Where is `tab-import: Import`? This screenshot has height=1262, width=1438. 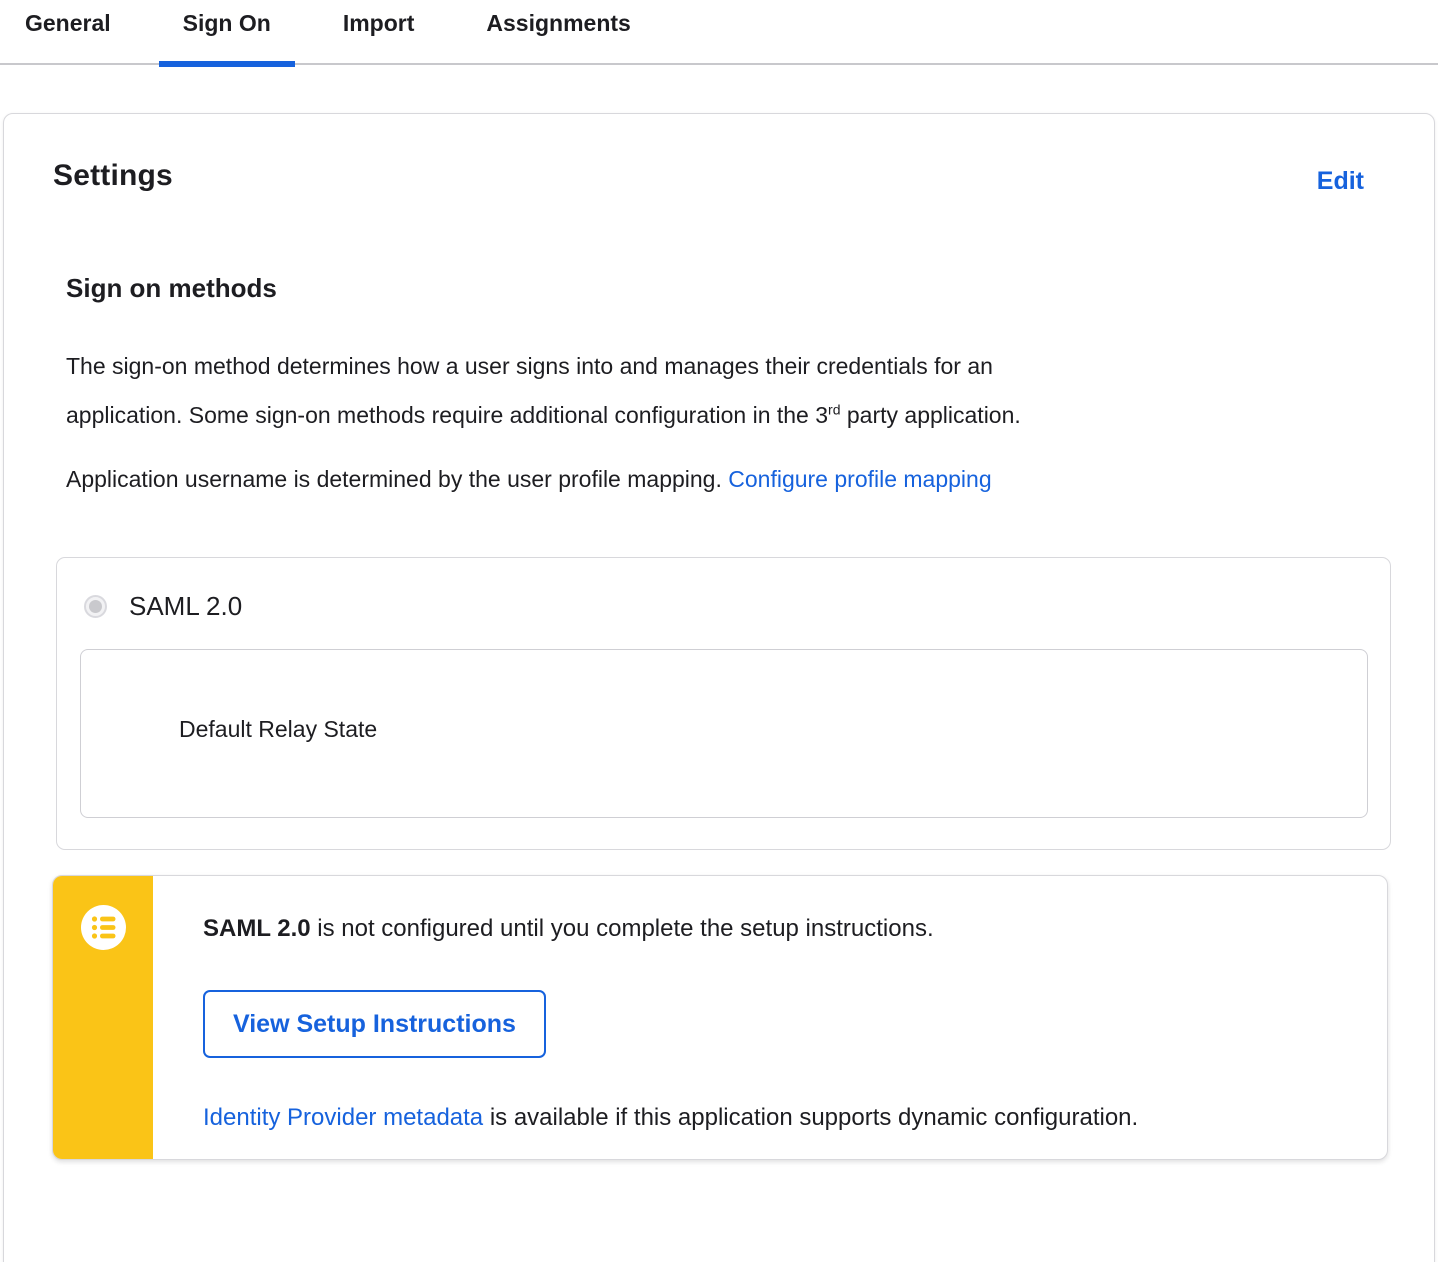 tab-import: Import is located at coordinates (379, 32).